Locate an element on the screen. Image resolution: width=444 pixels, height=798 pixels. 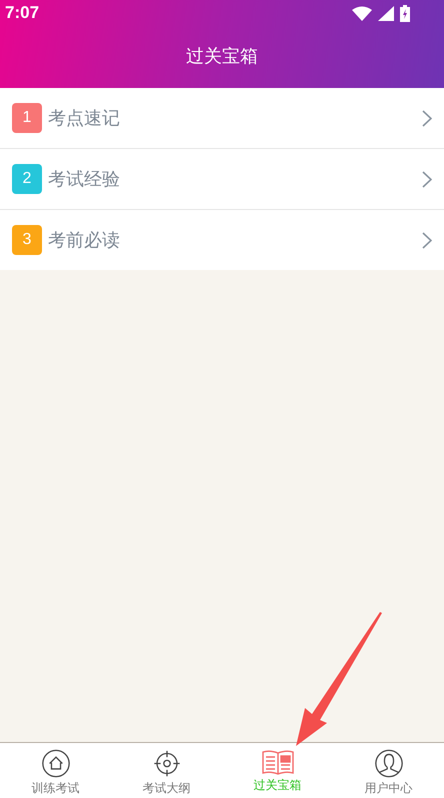
menu-item: 2 考试经验 is located at coordinates (222, 179).